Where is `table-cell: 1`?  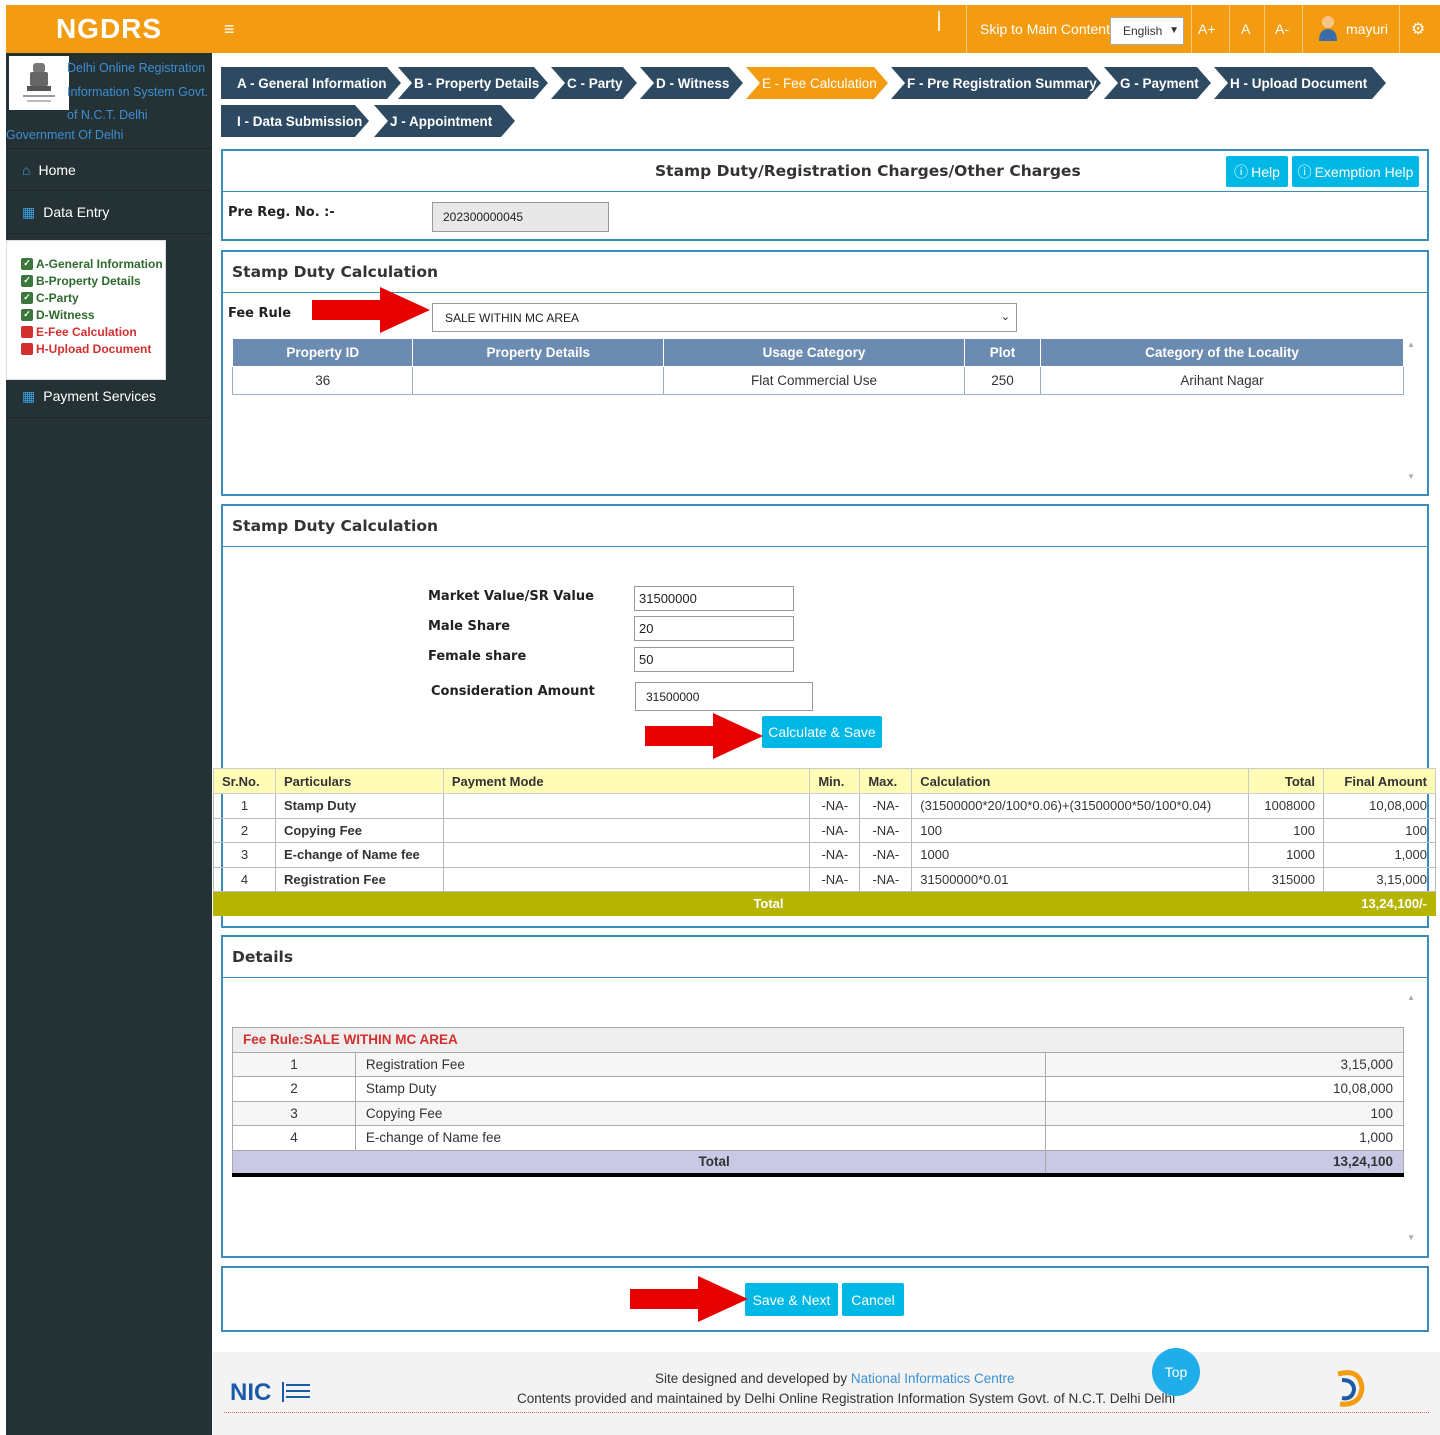
table-cell: 1 is located at coordinates (294, 1064).